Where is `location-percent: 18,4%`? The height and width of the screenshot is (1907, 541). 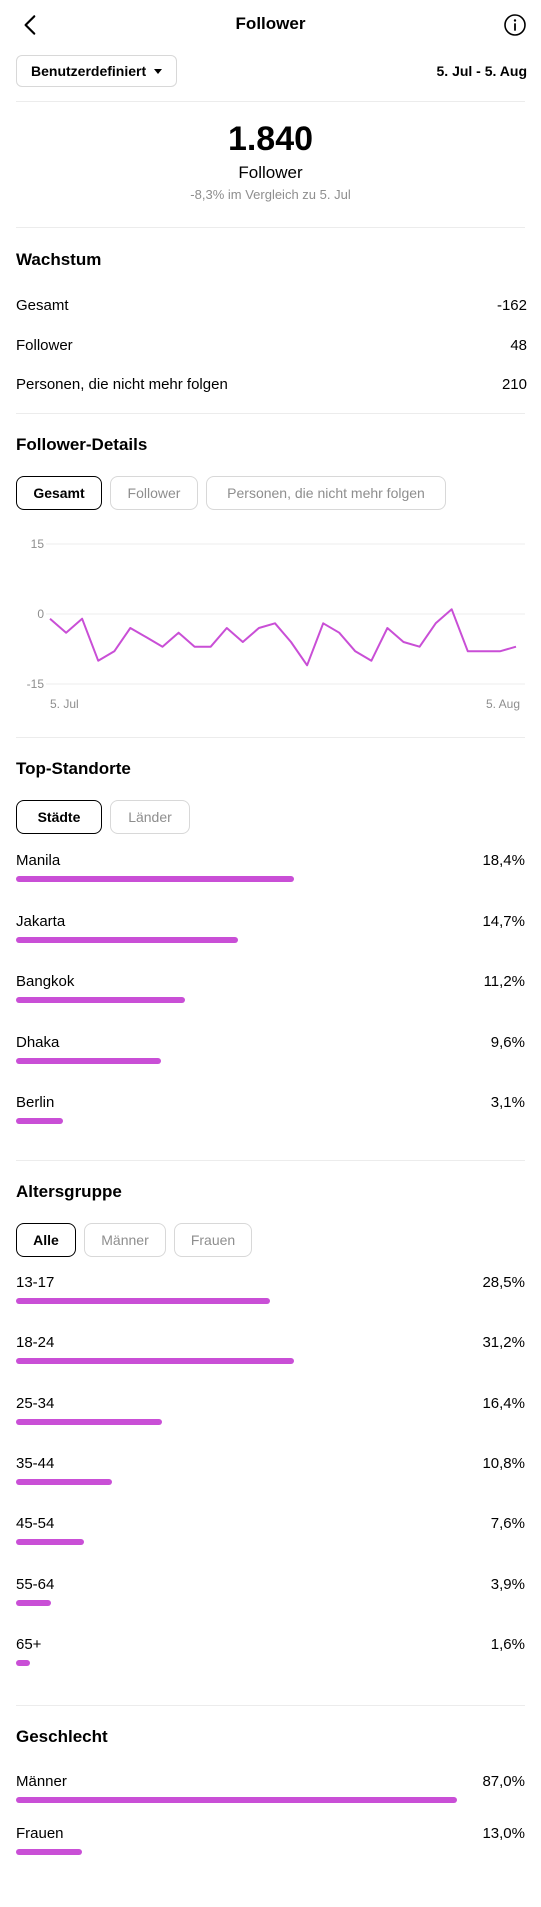 location-percent: 18,4% is located at coordinates (503, 860).